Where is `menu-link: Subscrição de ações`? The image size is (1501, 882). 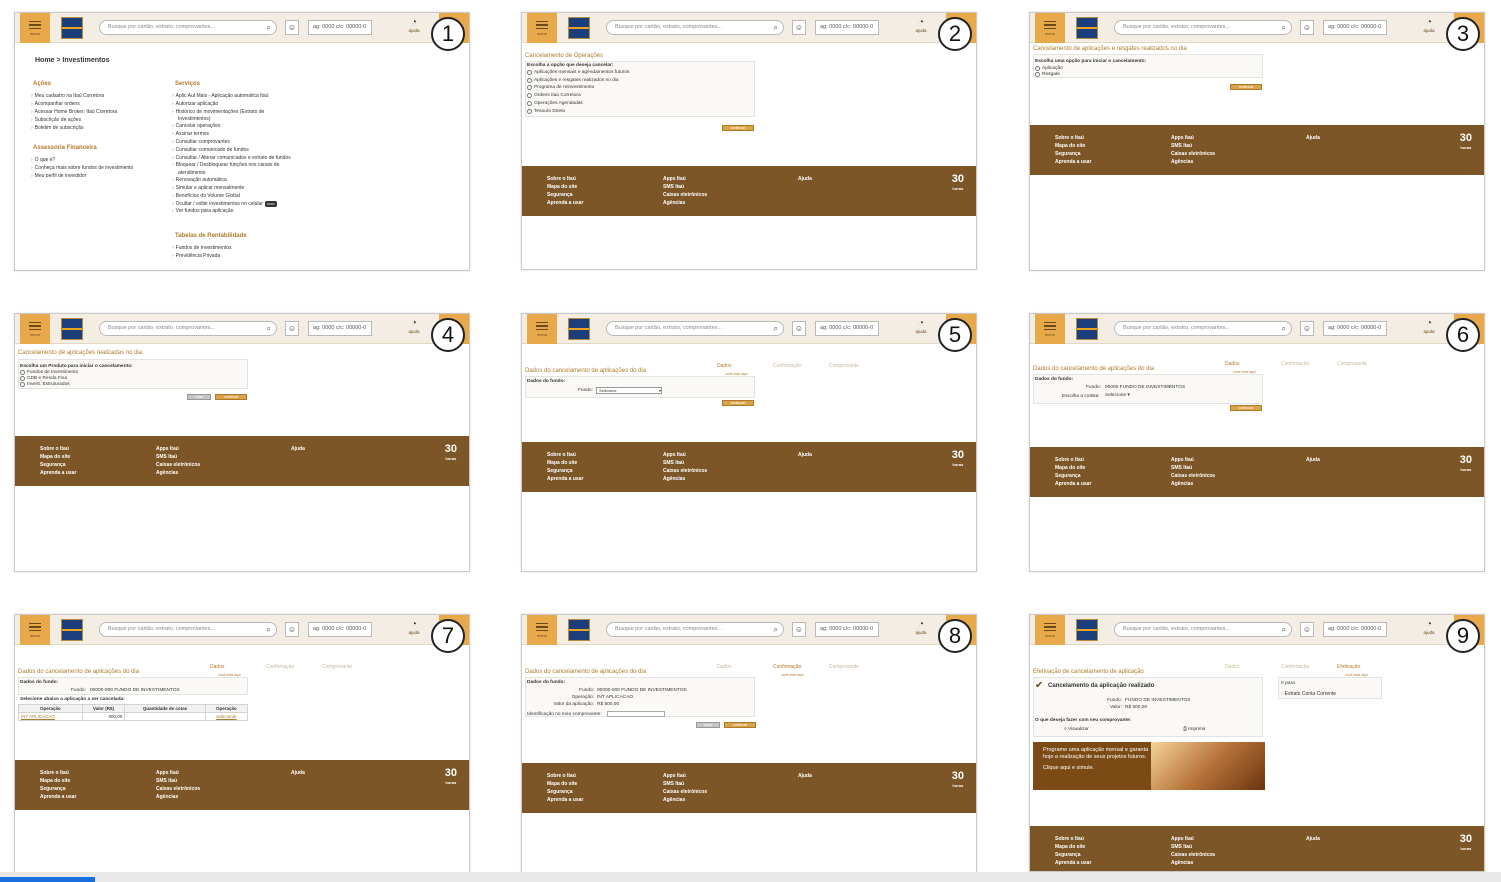
menu-link: Subscrição de ações is located at coordinates (56, 120).